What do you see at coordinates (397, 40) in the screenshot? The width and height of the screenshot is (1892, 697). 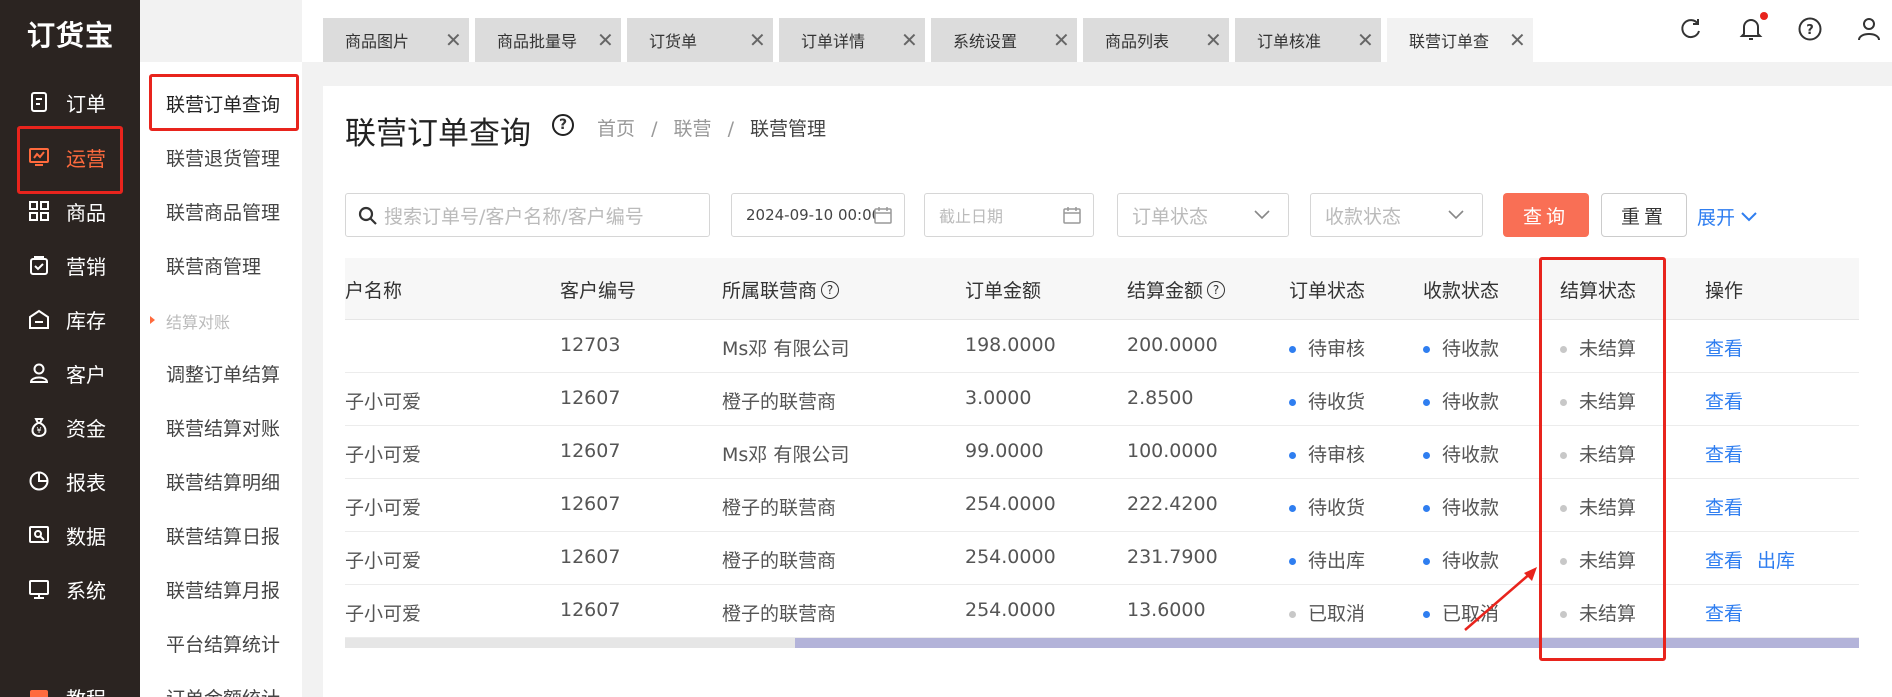 I see `tab-goods-images: 商品图片 ✕` at bounding box center [397, 40].